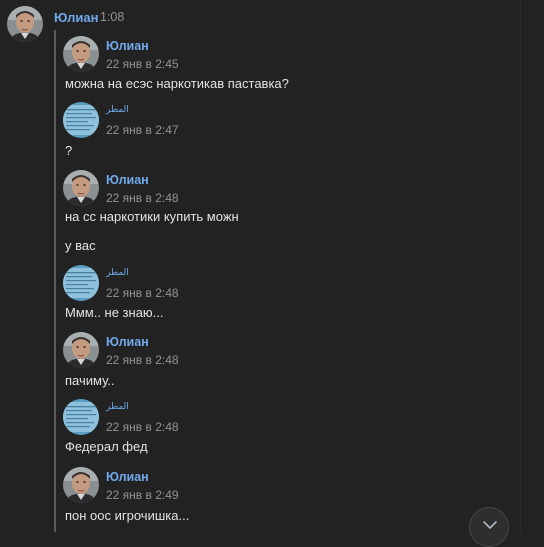  Describe the element at coordinates (520, 266) in the screenshot. I see `panel-divider` at that location.